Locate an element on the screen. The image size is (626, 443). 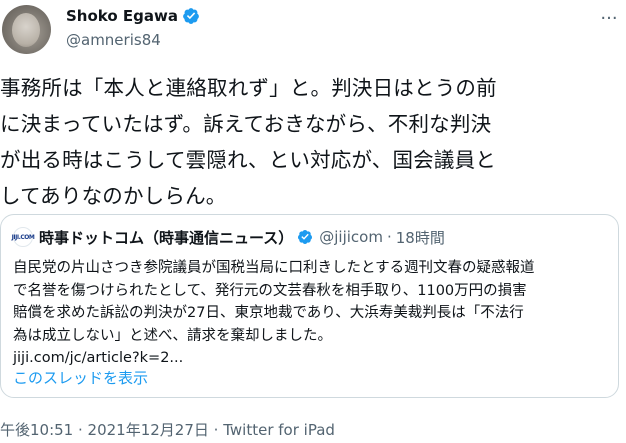
author-avatar is located at coordinates (26, 29).